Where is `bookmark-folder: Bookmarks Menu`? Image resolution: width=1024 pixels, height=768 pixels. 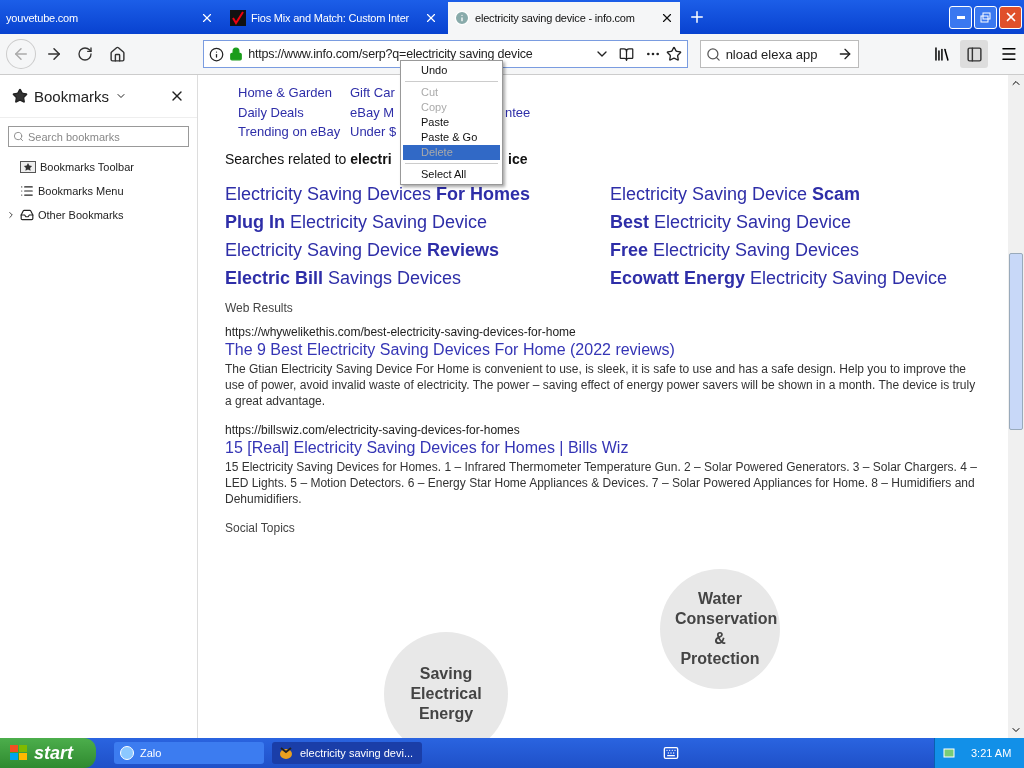
bookmark-folder: Bookmarks Menu is located at coordinates (98, 191).